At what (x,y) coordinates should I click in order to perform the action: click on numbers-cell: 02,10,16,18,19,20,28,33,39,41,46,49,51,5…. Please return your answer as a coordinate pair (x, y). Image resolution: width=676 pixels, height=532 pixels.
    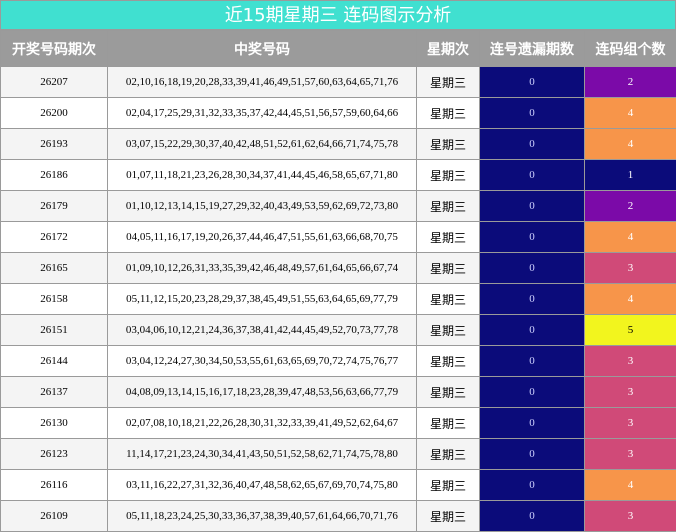
    Looking at the image, I should click on (262, 82).